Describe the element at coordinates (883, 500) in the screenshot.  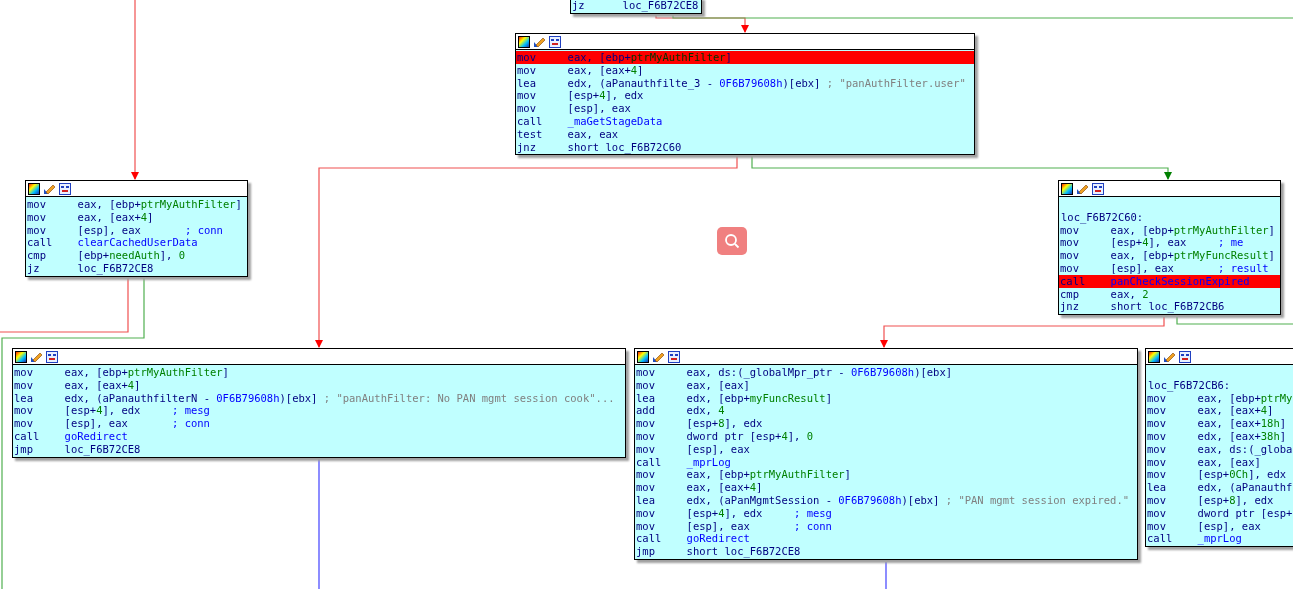
I see `code-line: lea edx, (aPanMgmtSession - 0F6B79608h)[ebx] ; "PAN mgmt session expired."` at that location.